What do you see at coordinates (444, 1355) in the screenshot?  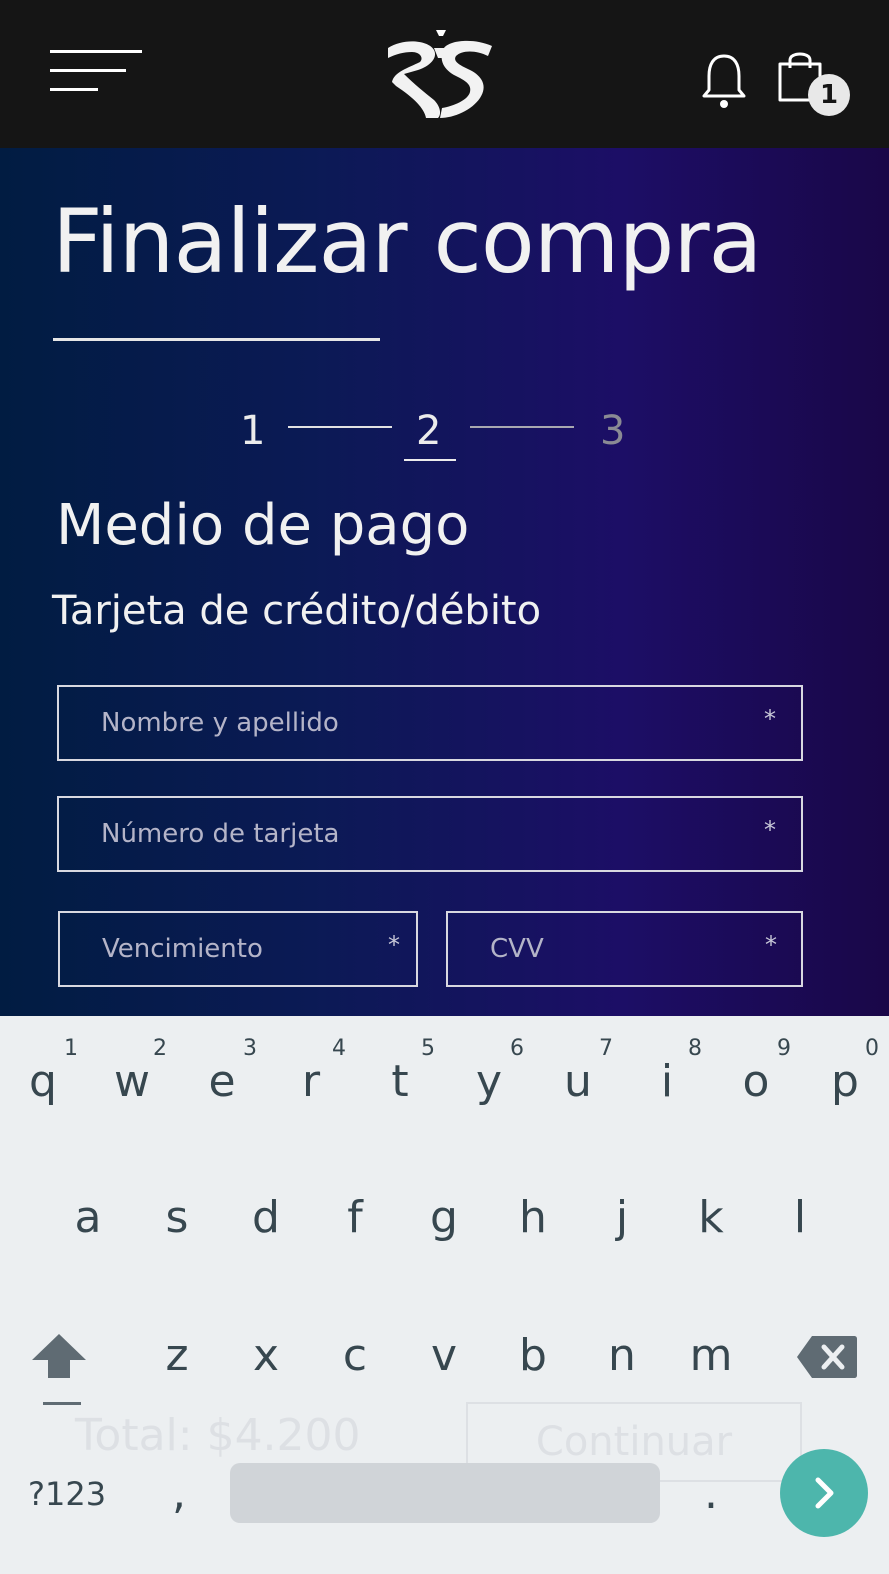 I see `key-v: v` at bounding box center [444, 1355].